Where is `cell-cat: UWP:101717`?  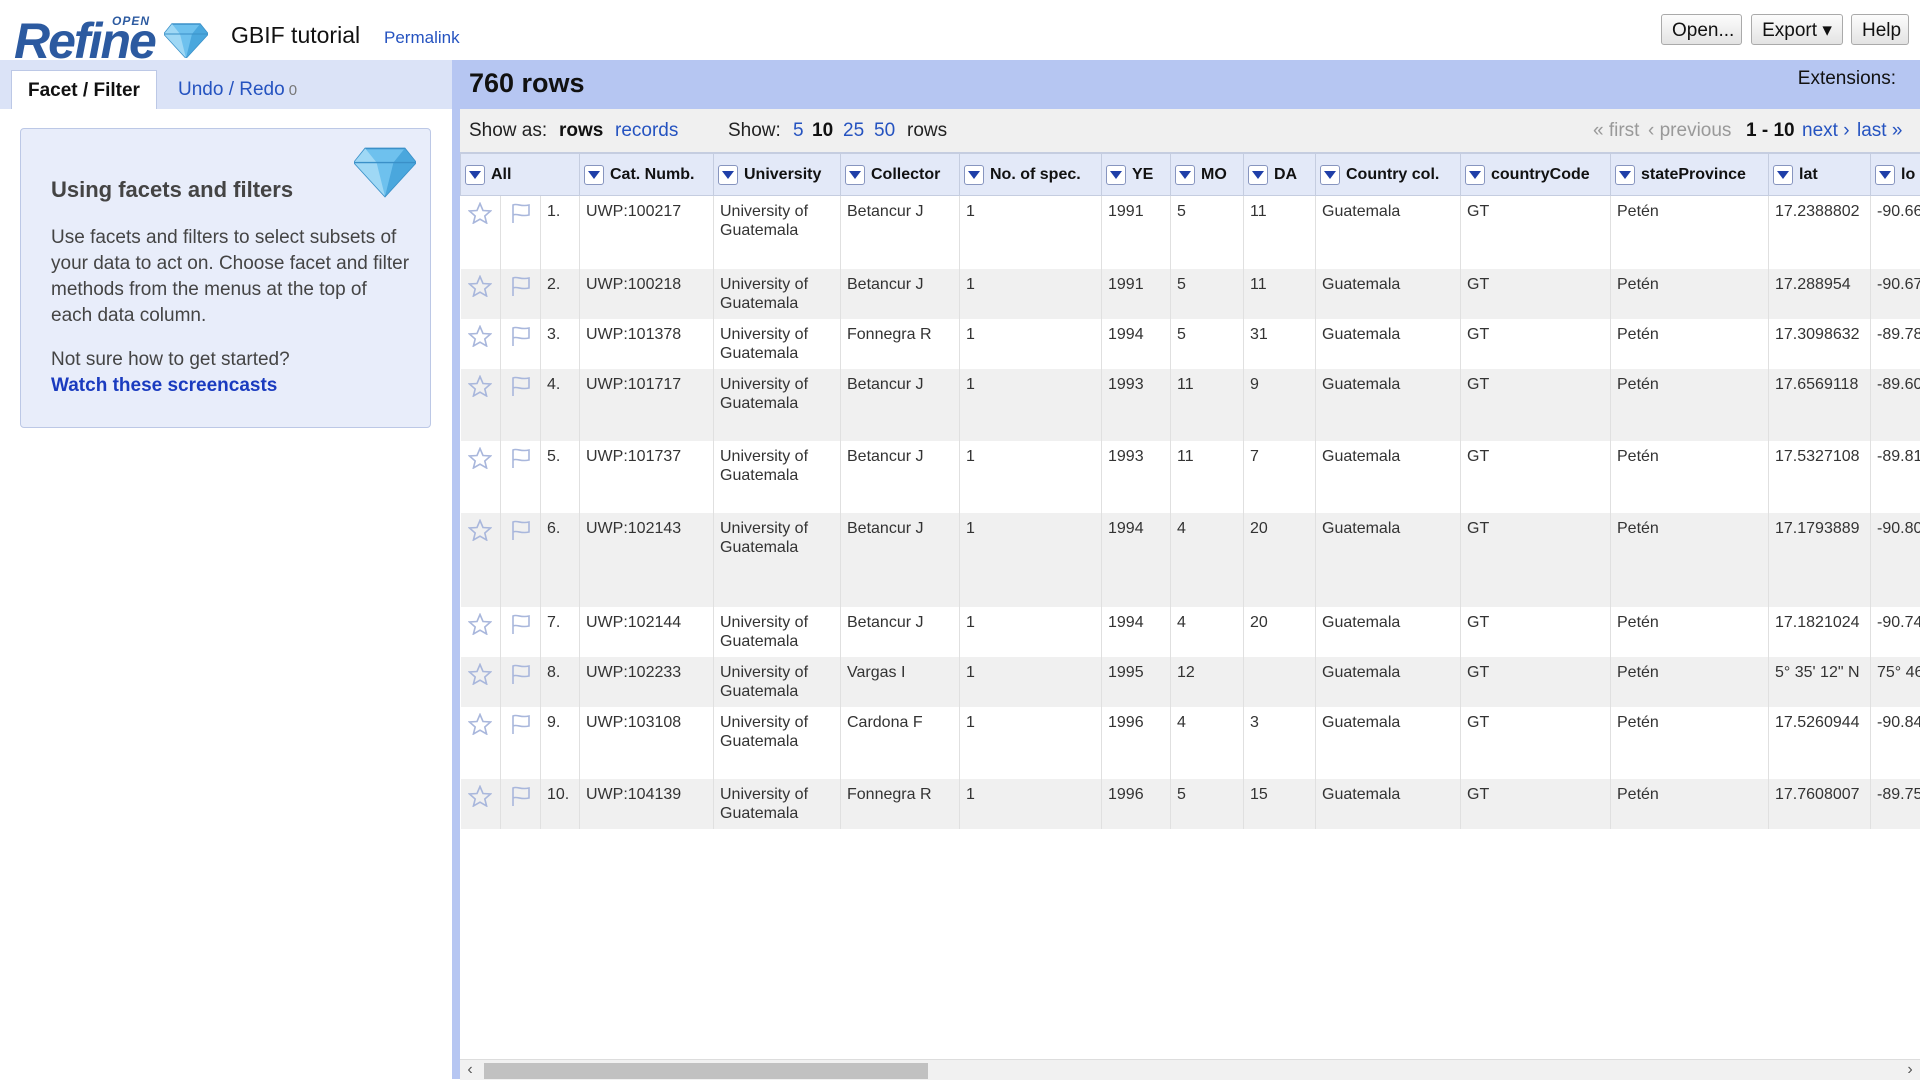 cell-cat: UWP:101717 is located at coordinates (647, 405).